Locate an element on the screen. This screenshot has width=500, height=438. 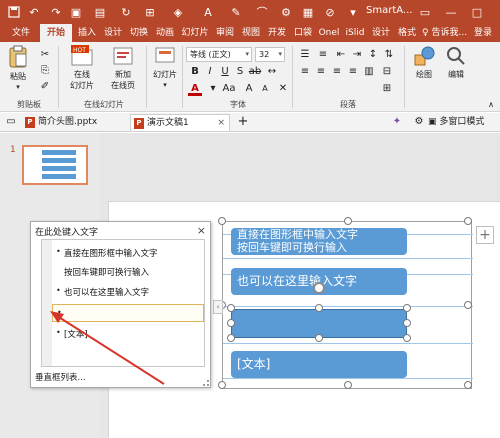
justify-icon: ≡ is located at coordinates (353, 72).